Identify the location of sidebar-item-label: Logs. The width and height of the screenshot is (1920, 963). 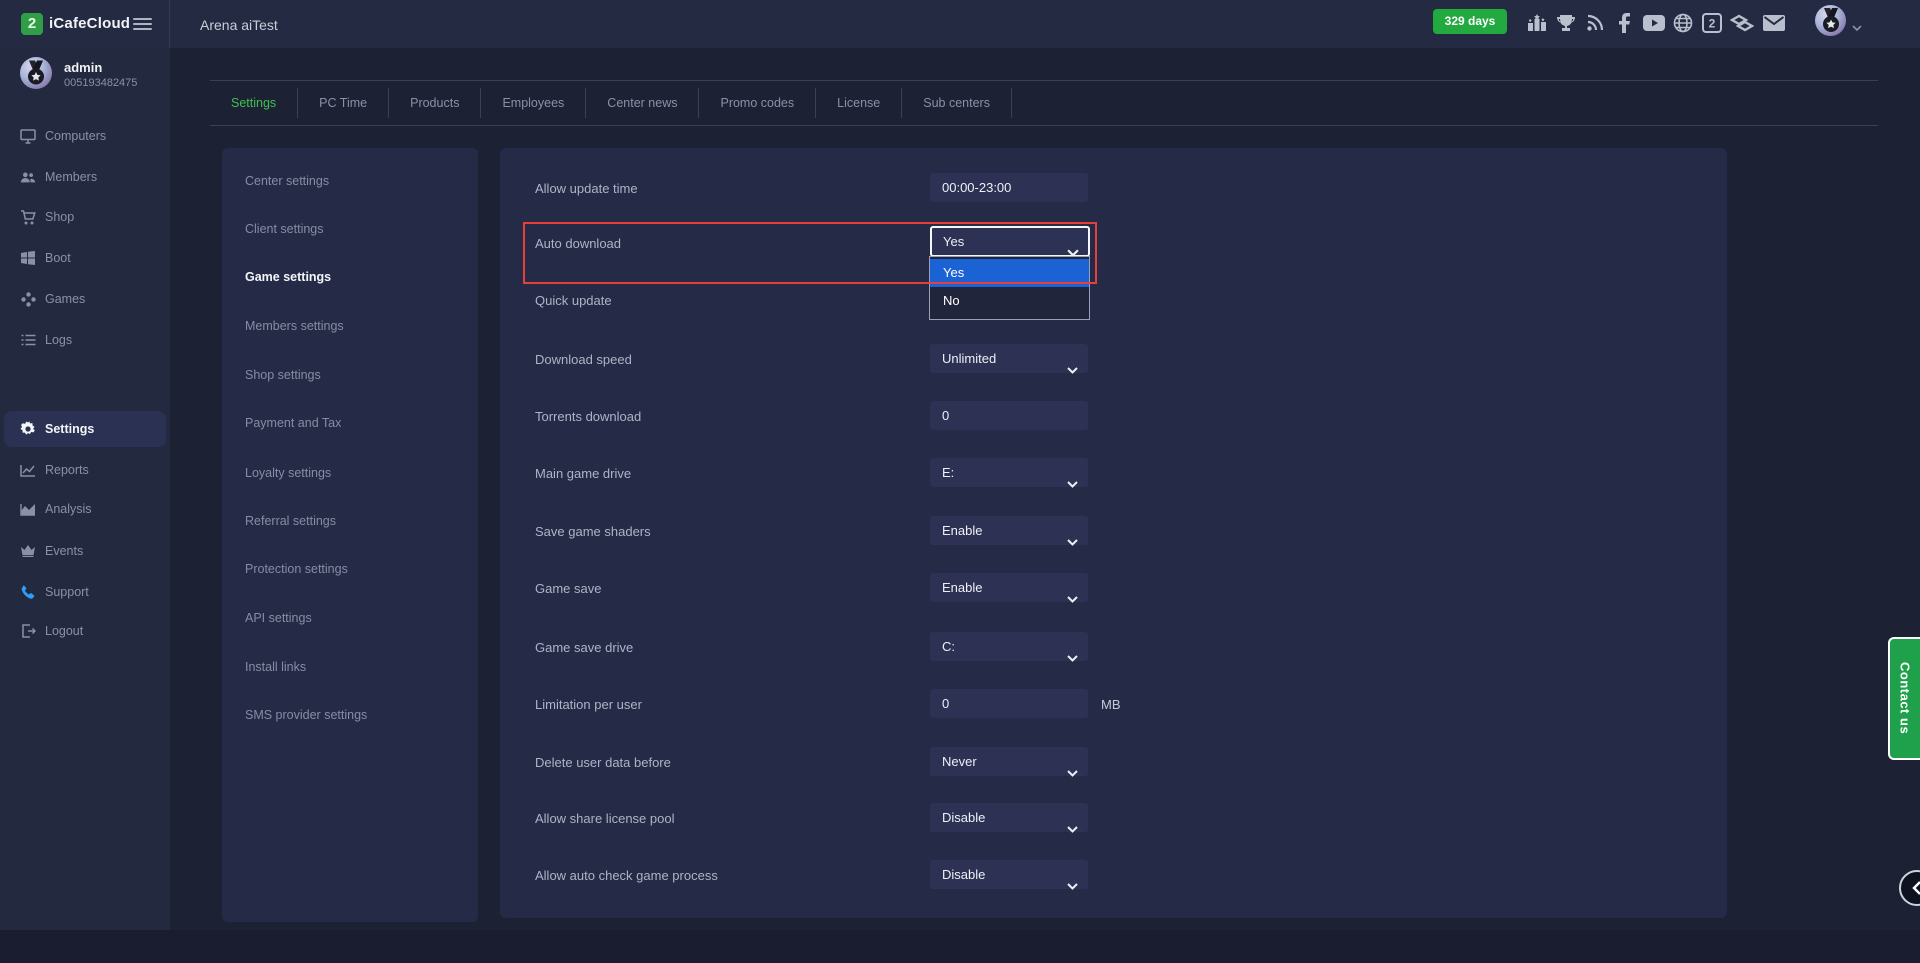
(59, 340).